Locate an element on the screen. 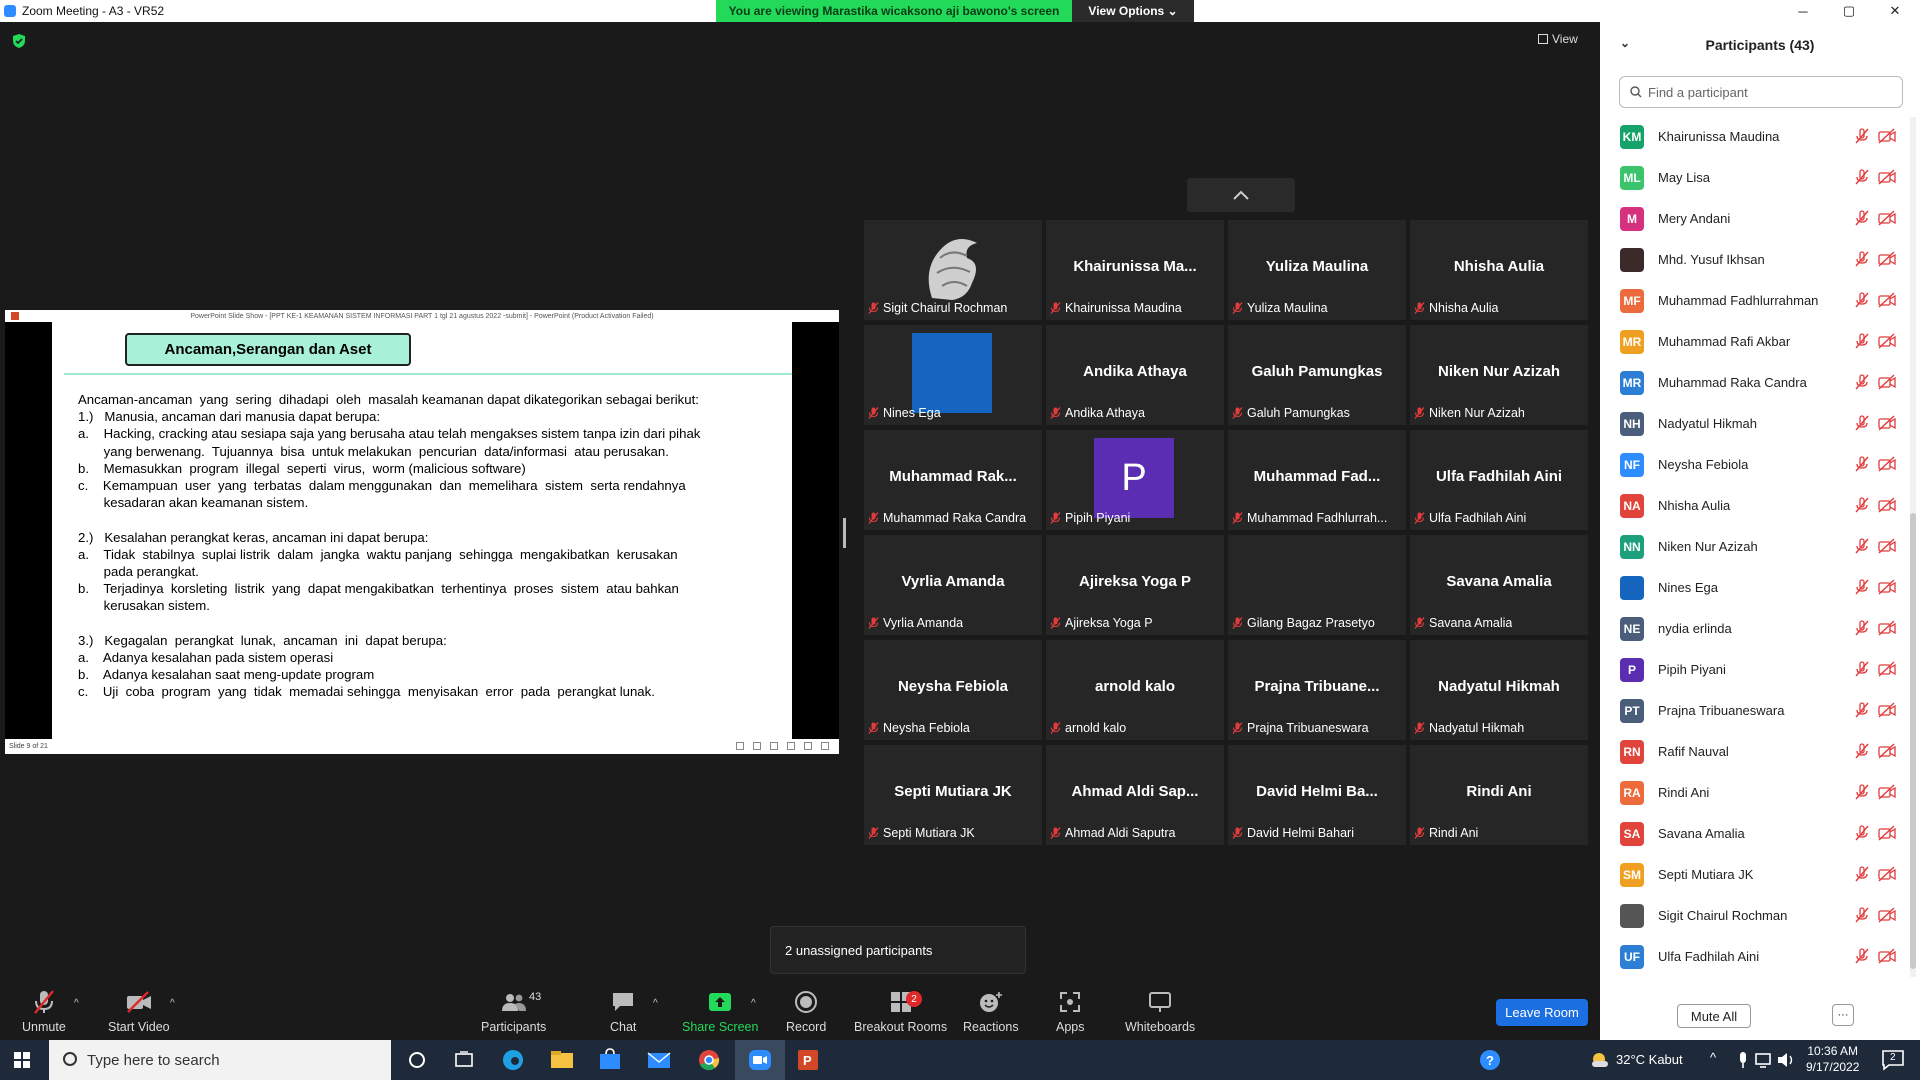 Image resolution: width=1920 pixels, height=1080 pixels. share-options-caret: ^ is located at coordinates (753, 1003).